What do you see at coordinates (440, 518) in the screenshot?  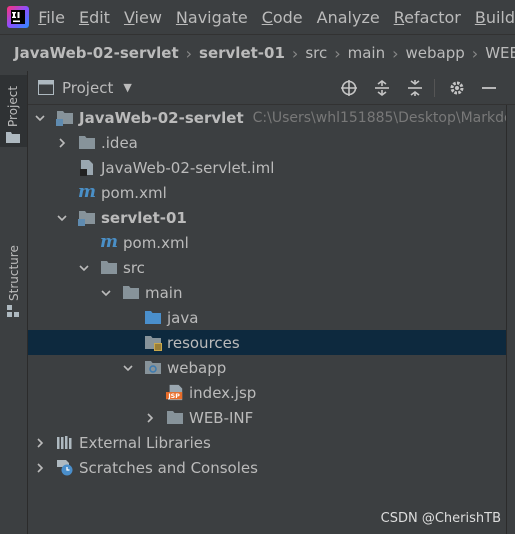 I see `watermark: CSDN @CherishTB` at bounding box center [440, 518].